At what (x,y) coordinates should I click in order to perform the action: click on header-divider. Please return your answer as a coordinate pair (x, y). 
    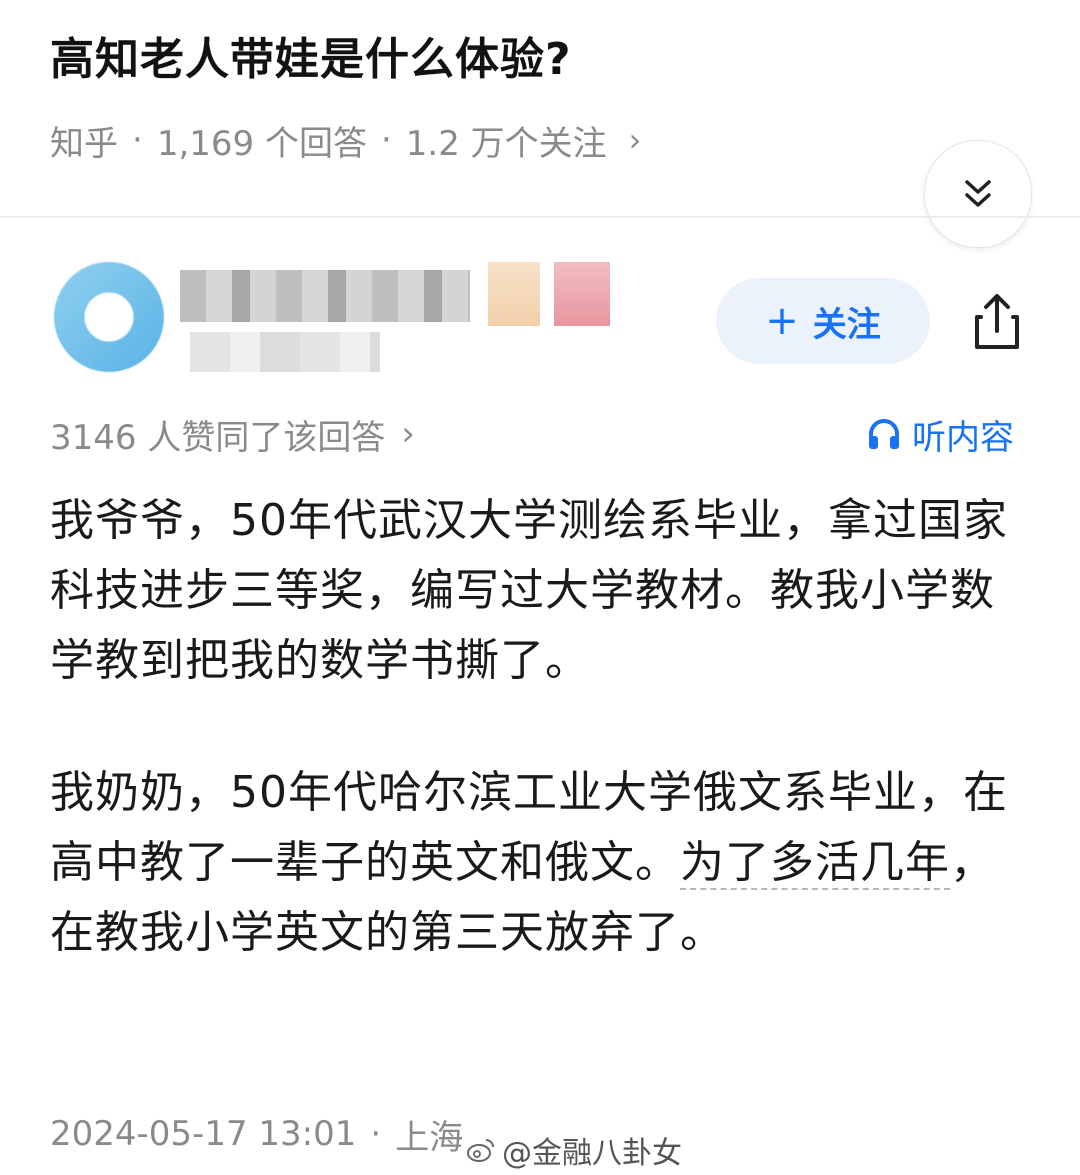
    Looking at the image, I should click on (540, 217).